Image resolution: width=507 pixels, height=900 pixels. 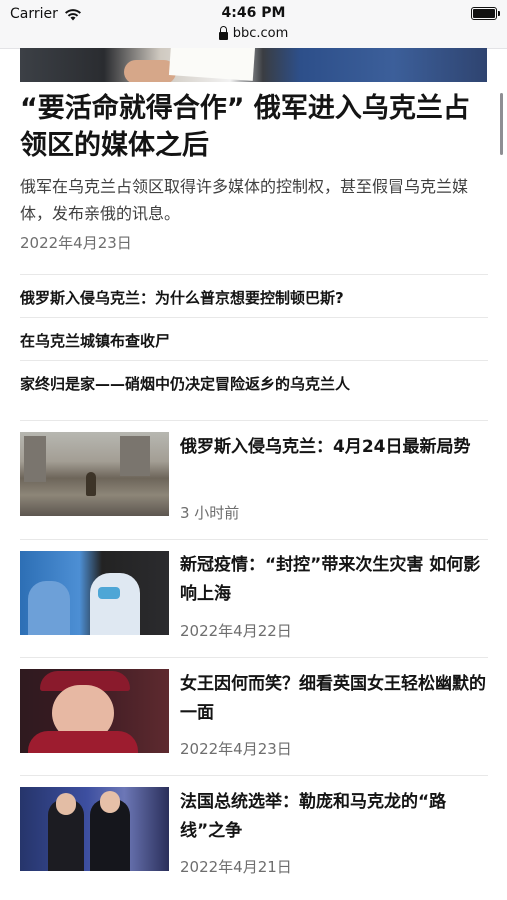 I want to click on battery-icon, so click(x=485, y=13).